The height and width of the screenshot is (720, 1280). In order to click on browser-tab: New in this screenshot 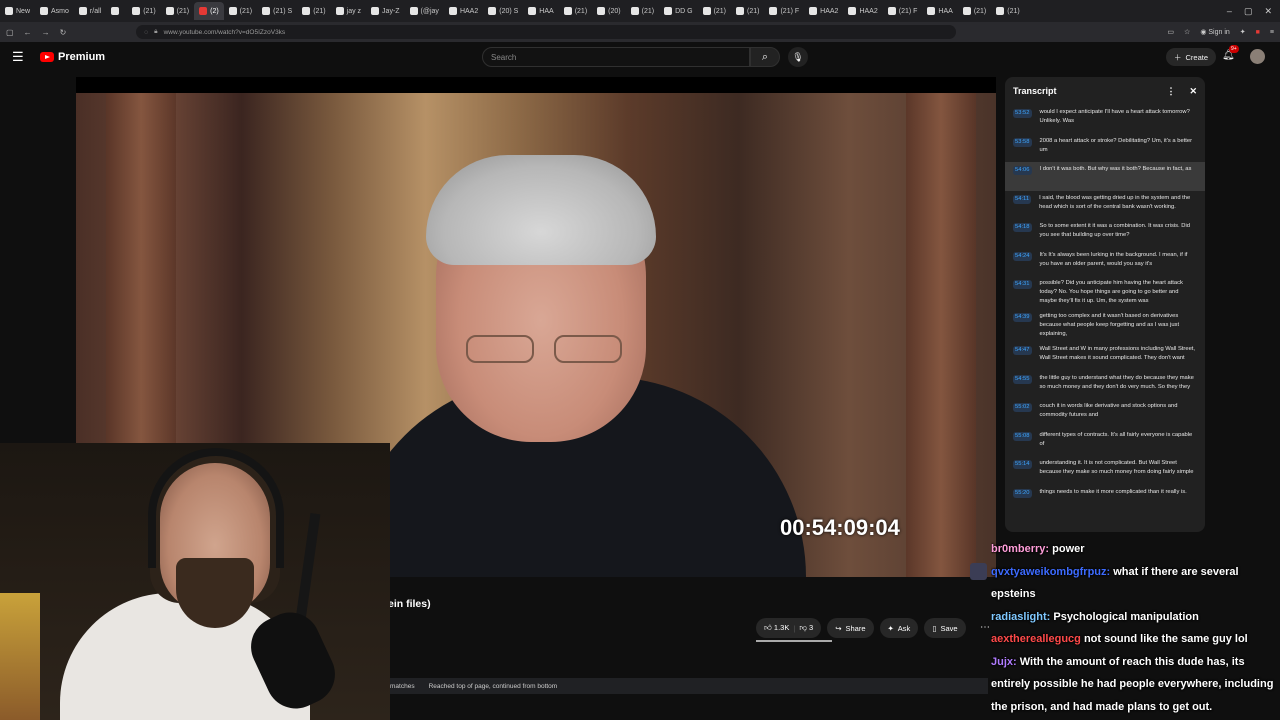, I will do `click(17, 11)`.